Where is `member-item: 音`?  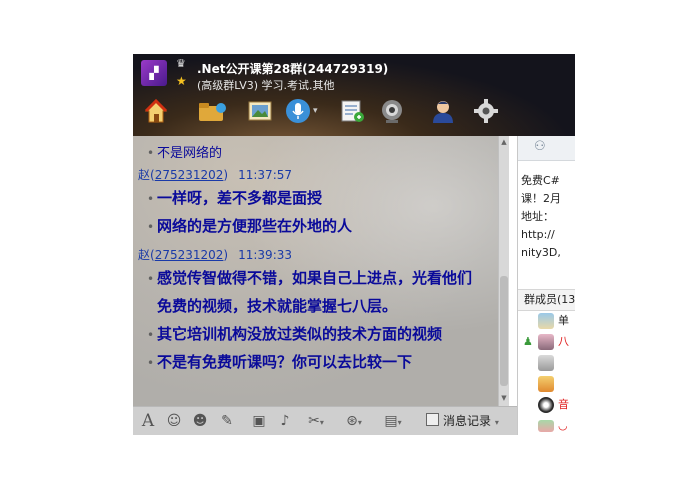
member-item: 音 is located at coordinates (556, 405).